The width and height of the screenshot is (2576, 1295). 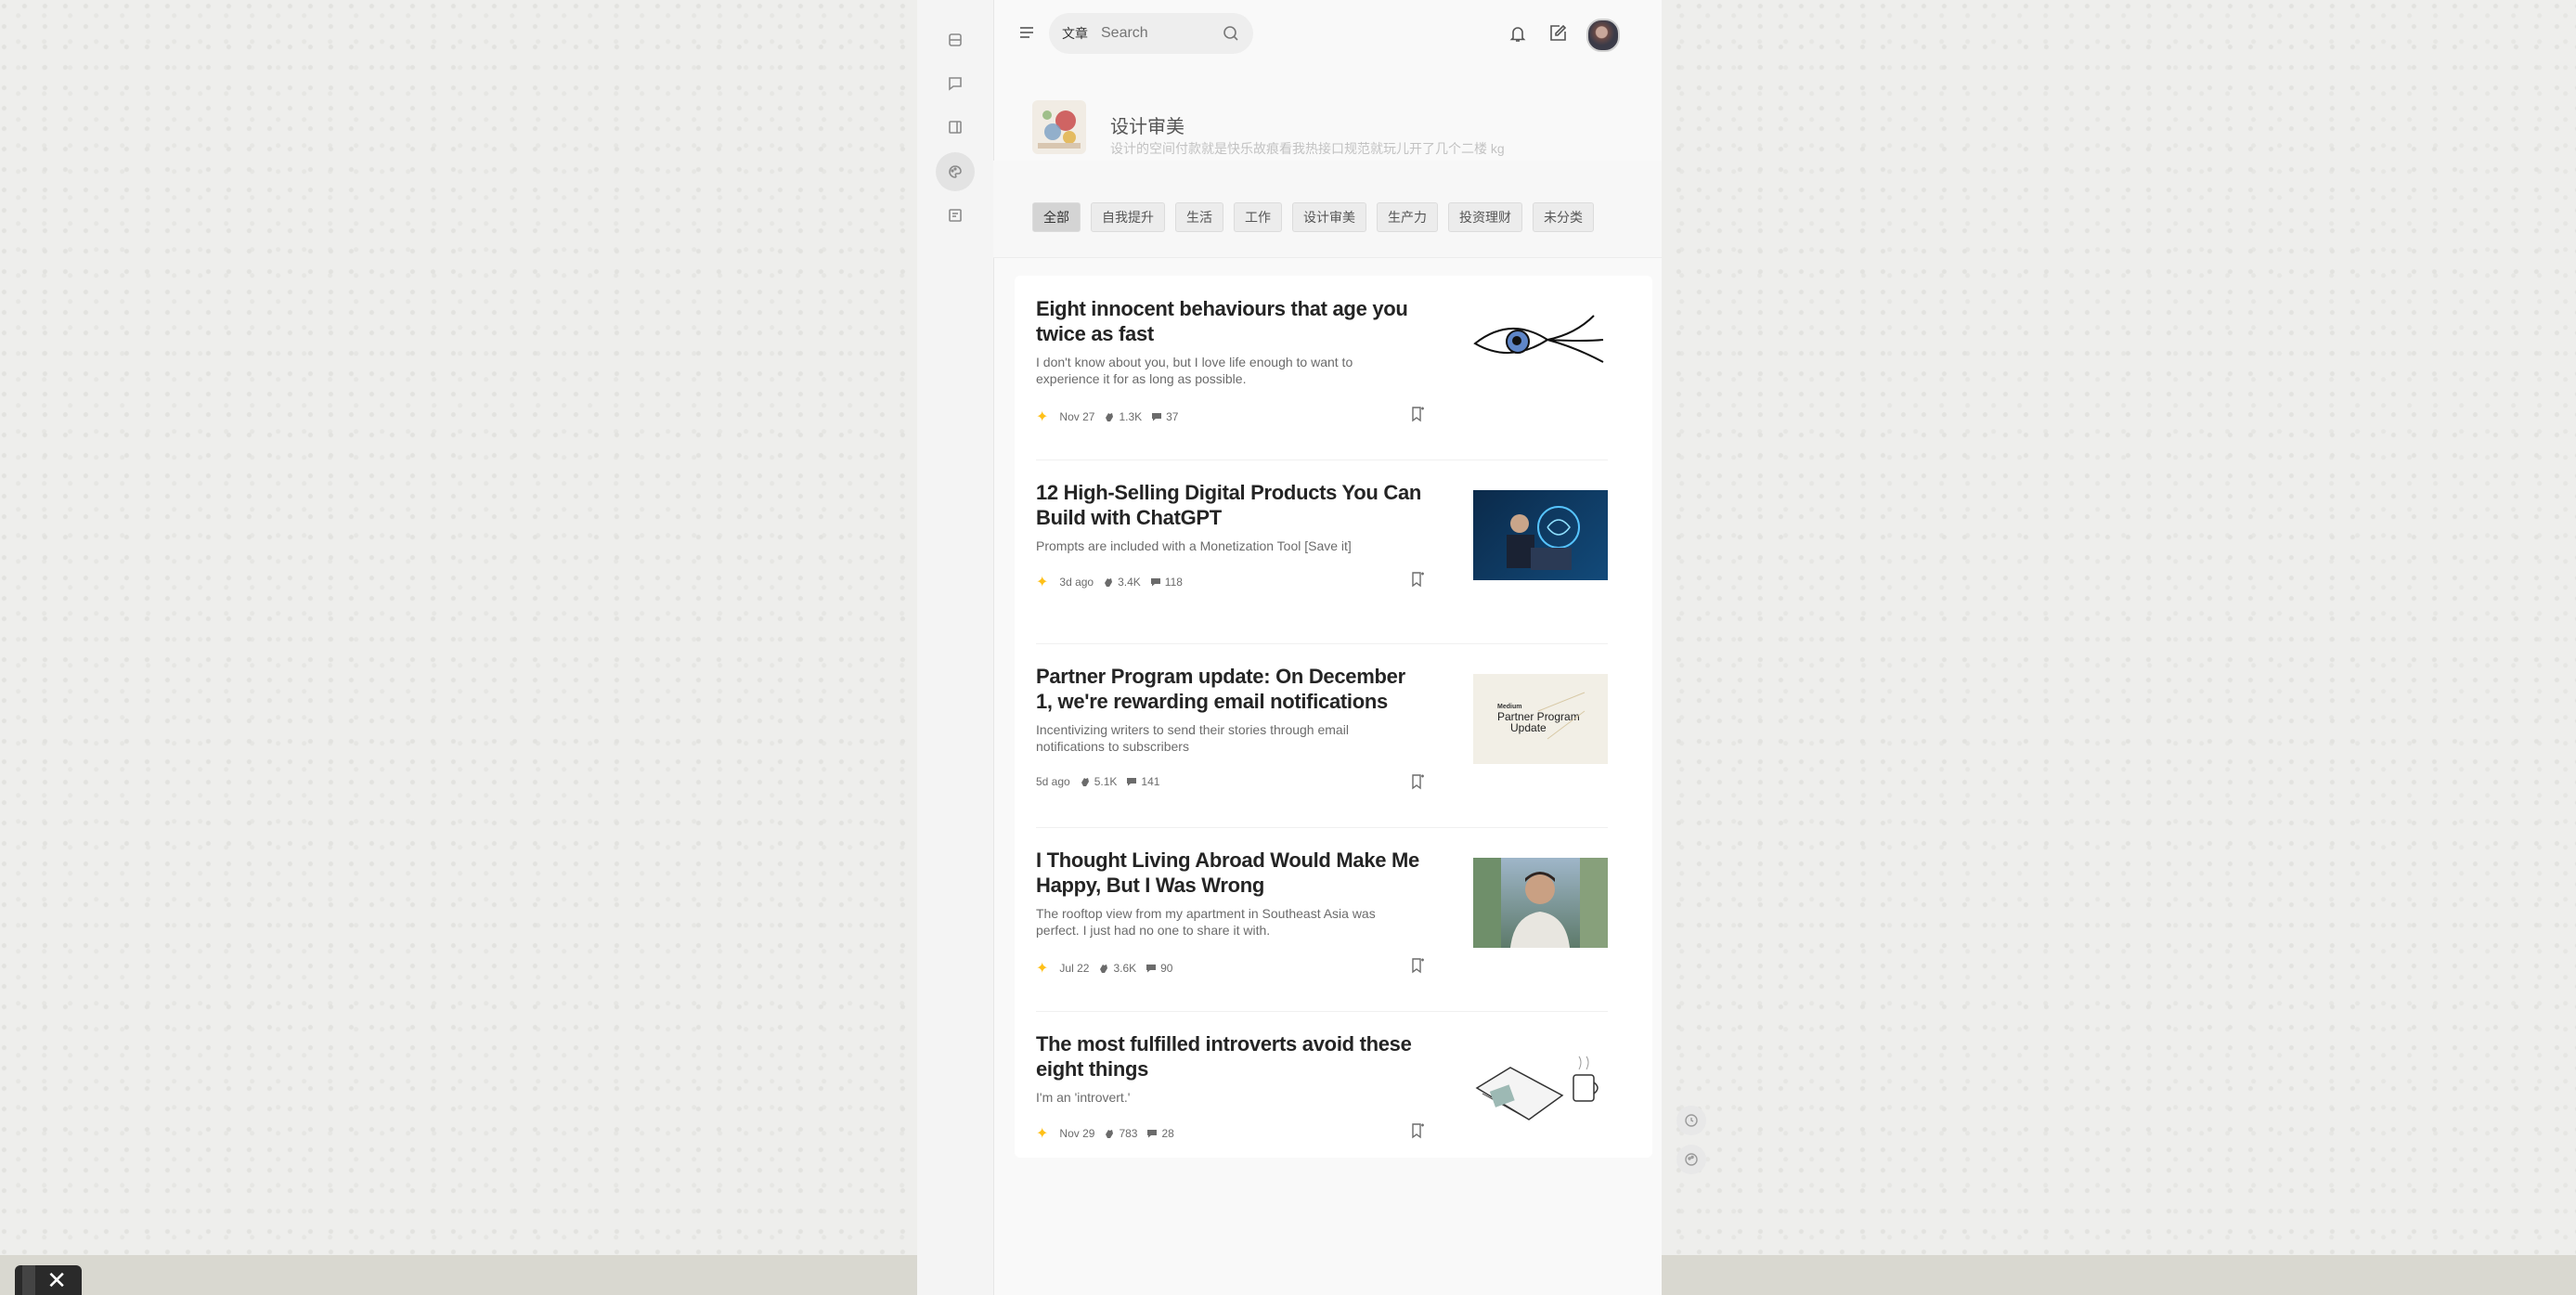 I want to click on category-title: 设计审美, so click(x=1147, y=127).